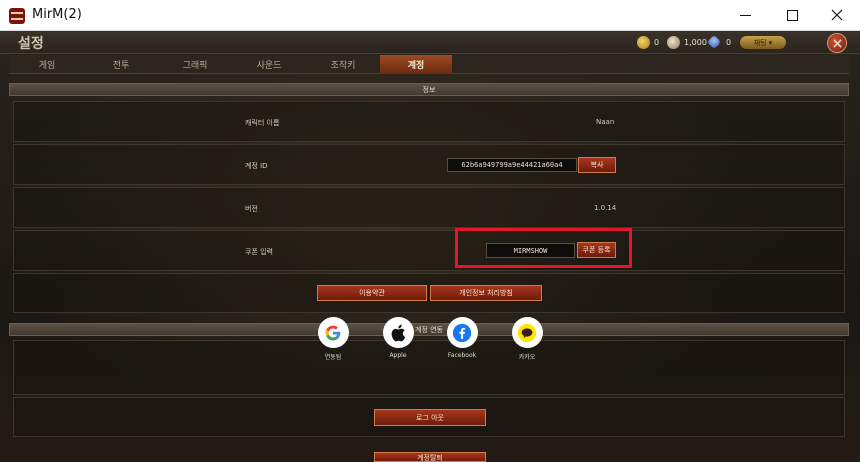 Image resolution: width=860 pixels, height=462 pixels. I want to click on apple-label: Apple, so click(398, 355).